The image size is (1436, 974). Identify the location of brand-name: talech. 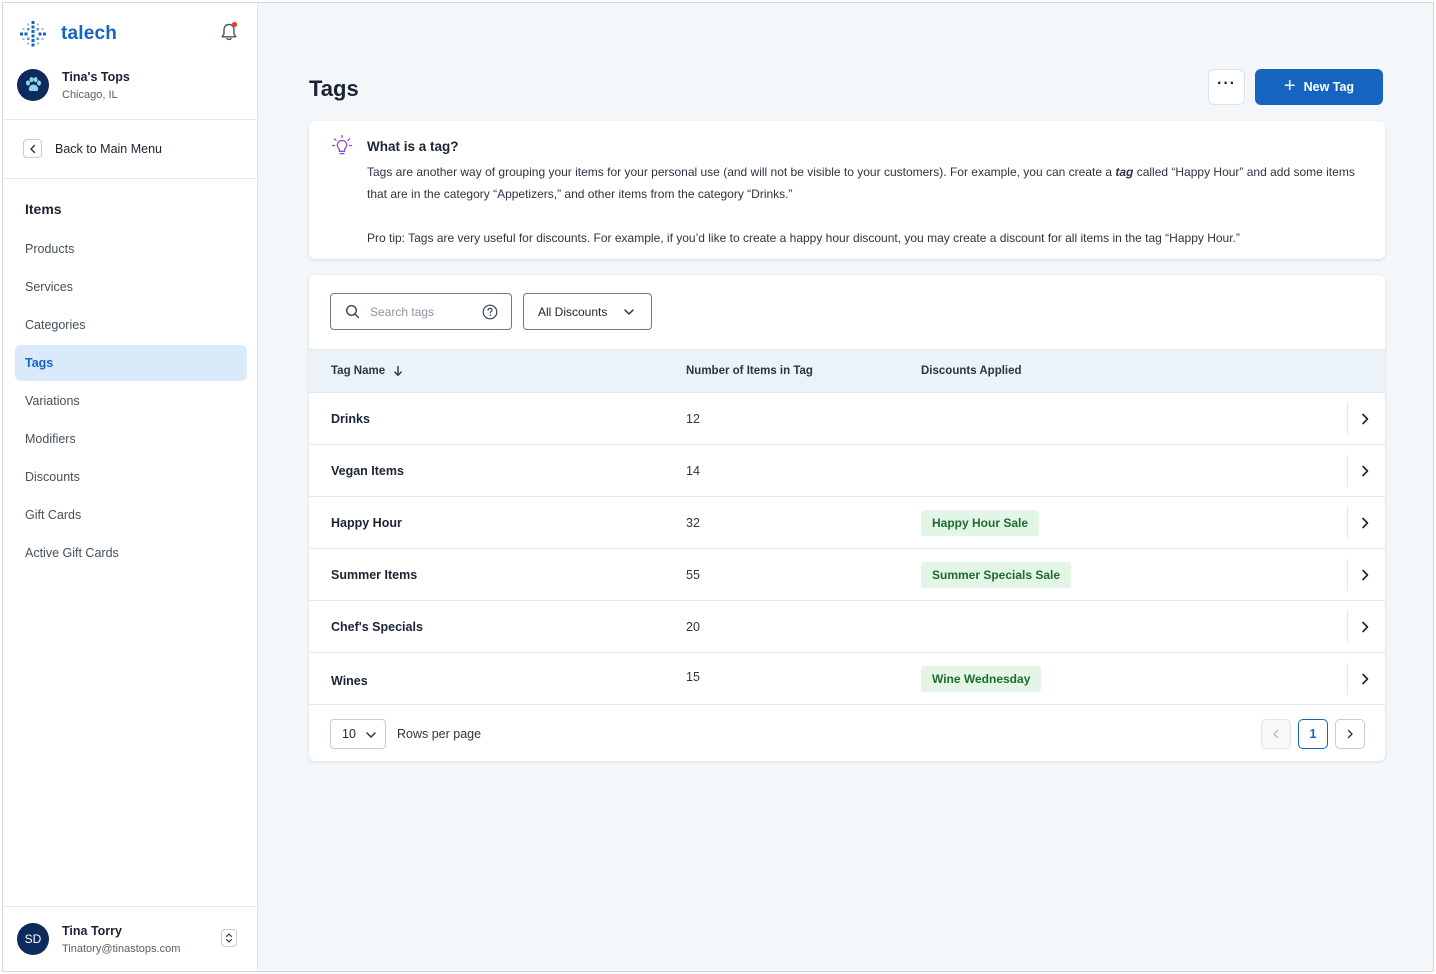
(89, 33).